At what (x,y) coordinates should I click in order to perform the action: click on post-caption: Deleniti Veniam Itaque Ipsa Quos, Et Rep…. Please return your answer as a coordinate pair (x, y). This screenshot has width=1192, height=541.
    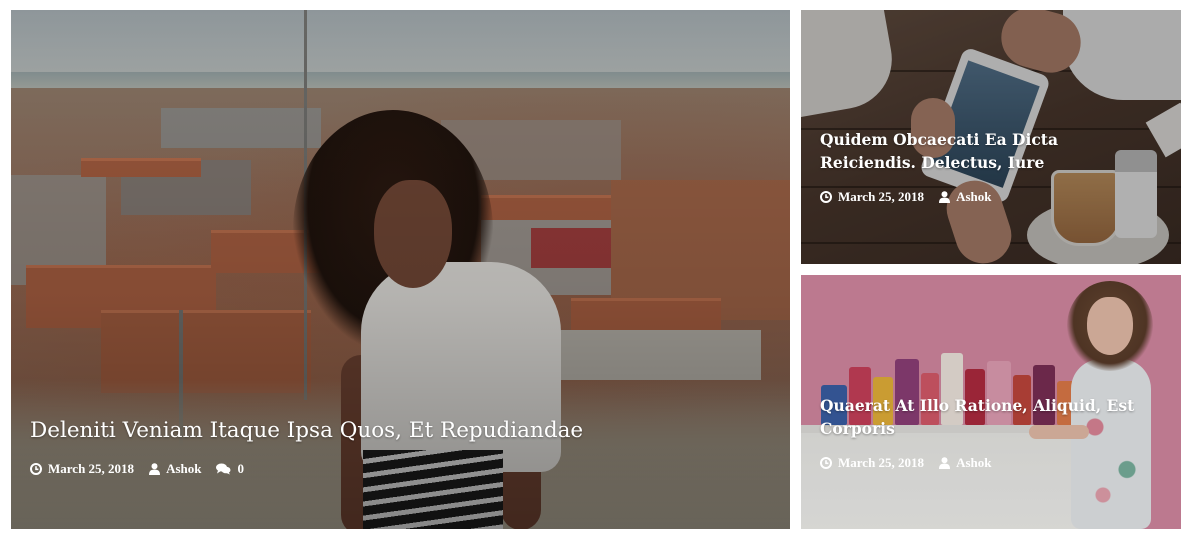
    Looking at the image, I should click on (306, 447).